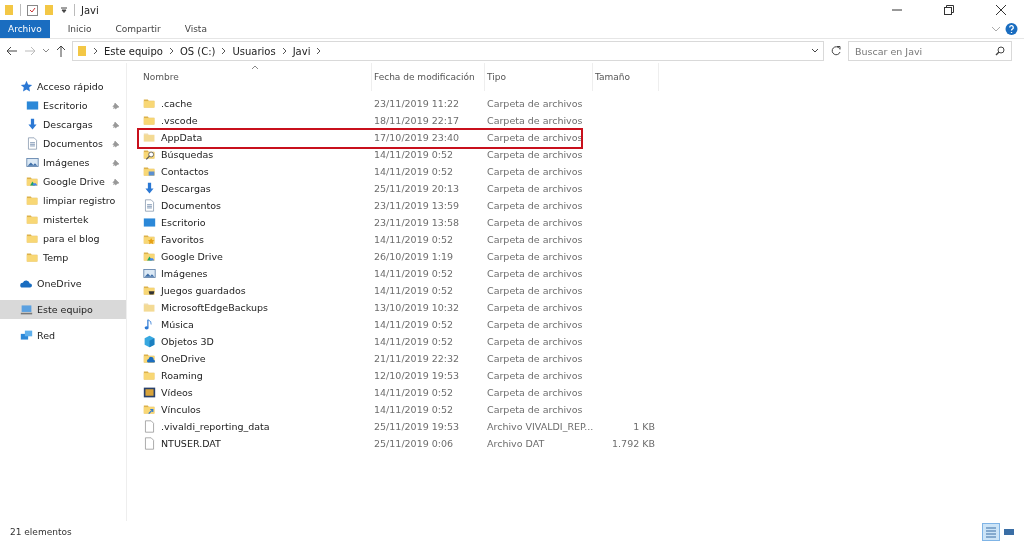 The image size is (1024, 543). I want to click on sidebar-item: Descargas, so click(63, 124).